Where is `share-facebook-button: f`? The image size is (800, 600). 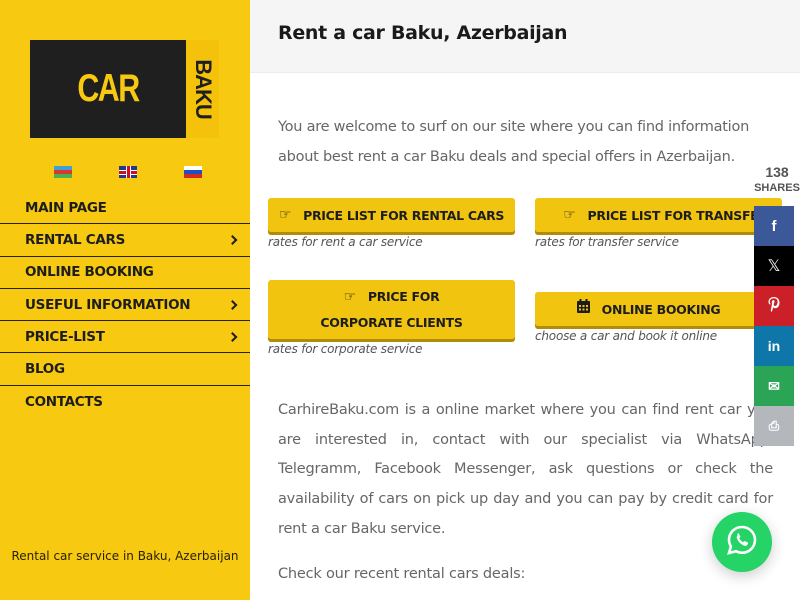
share-facebook-button: f is located at coordinates (774, 226).